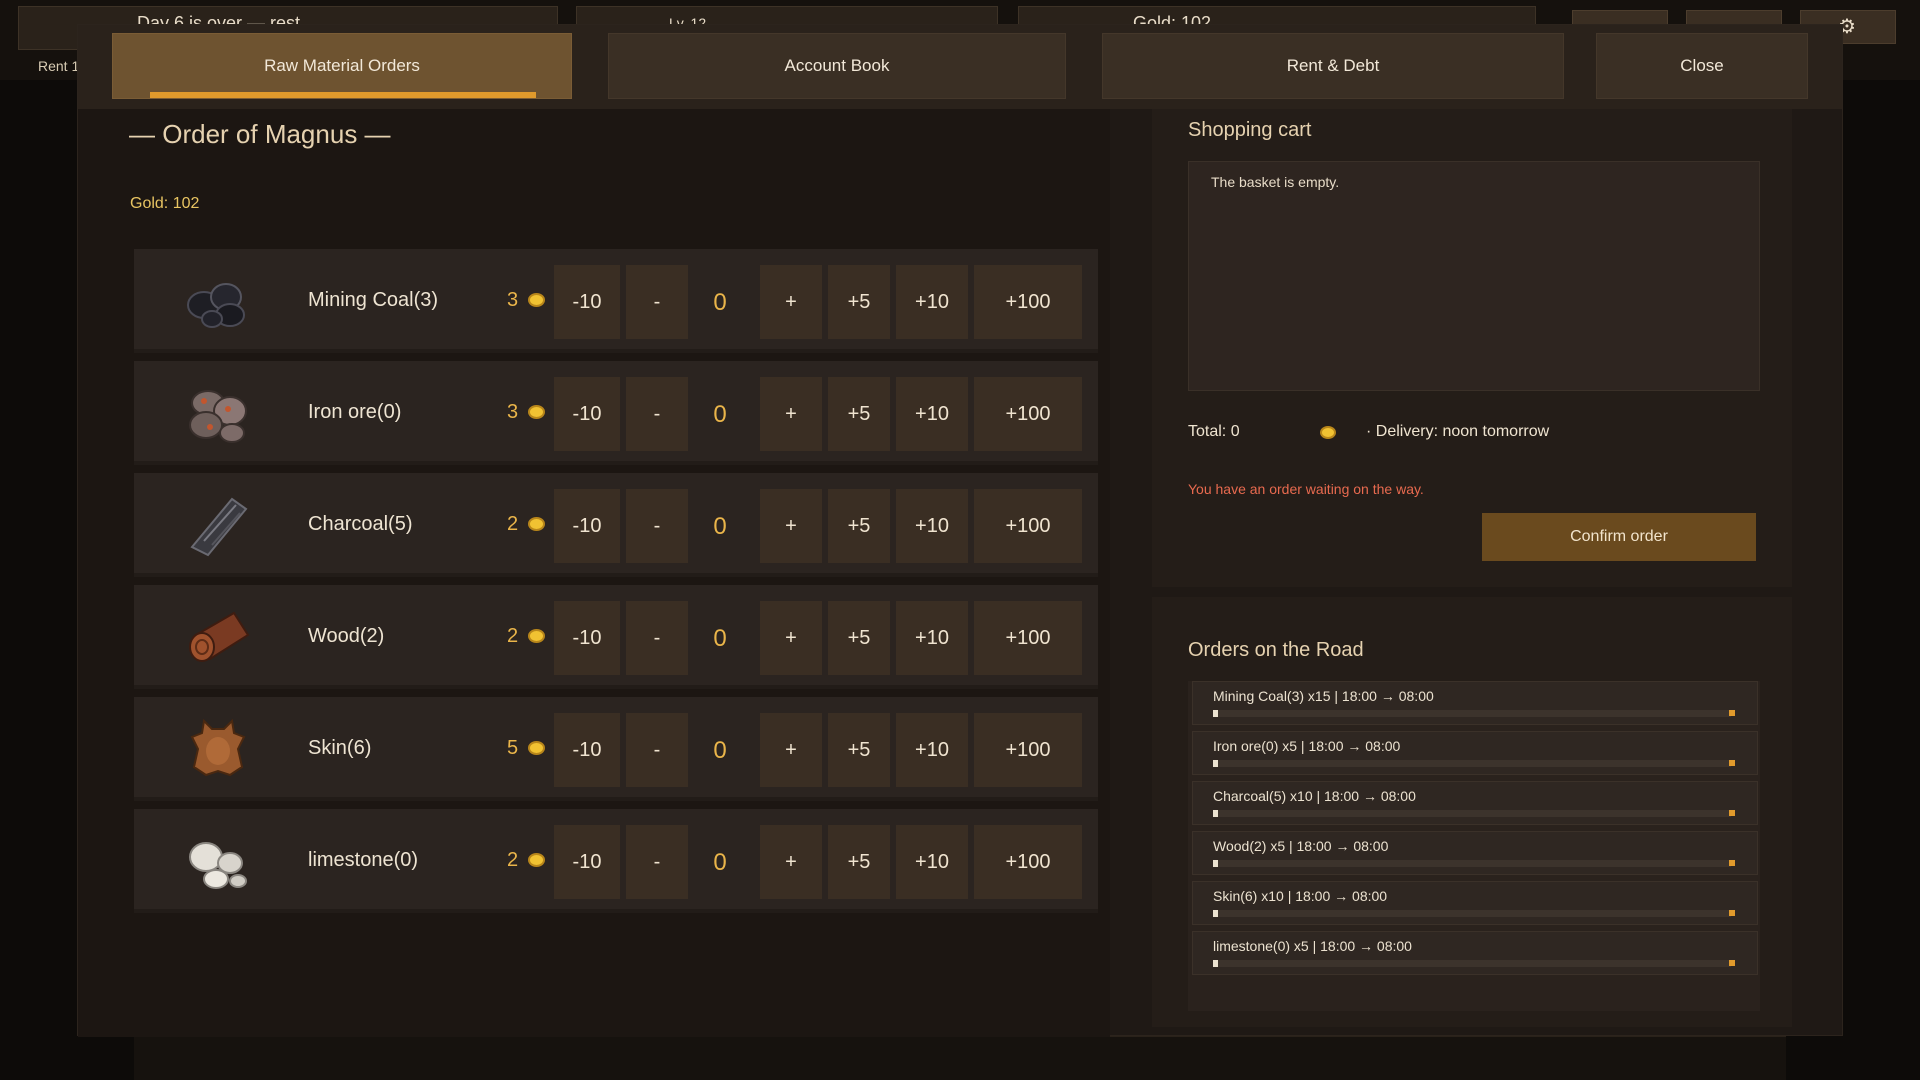 The height and width of the screenshot is (1080, 1920). I want to click on tab-label: Raw Material Orders, so click(342, 65).